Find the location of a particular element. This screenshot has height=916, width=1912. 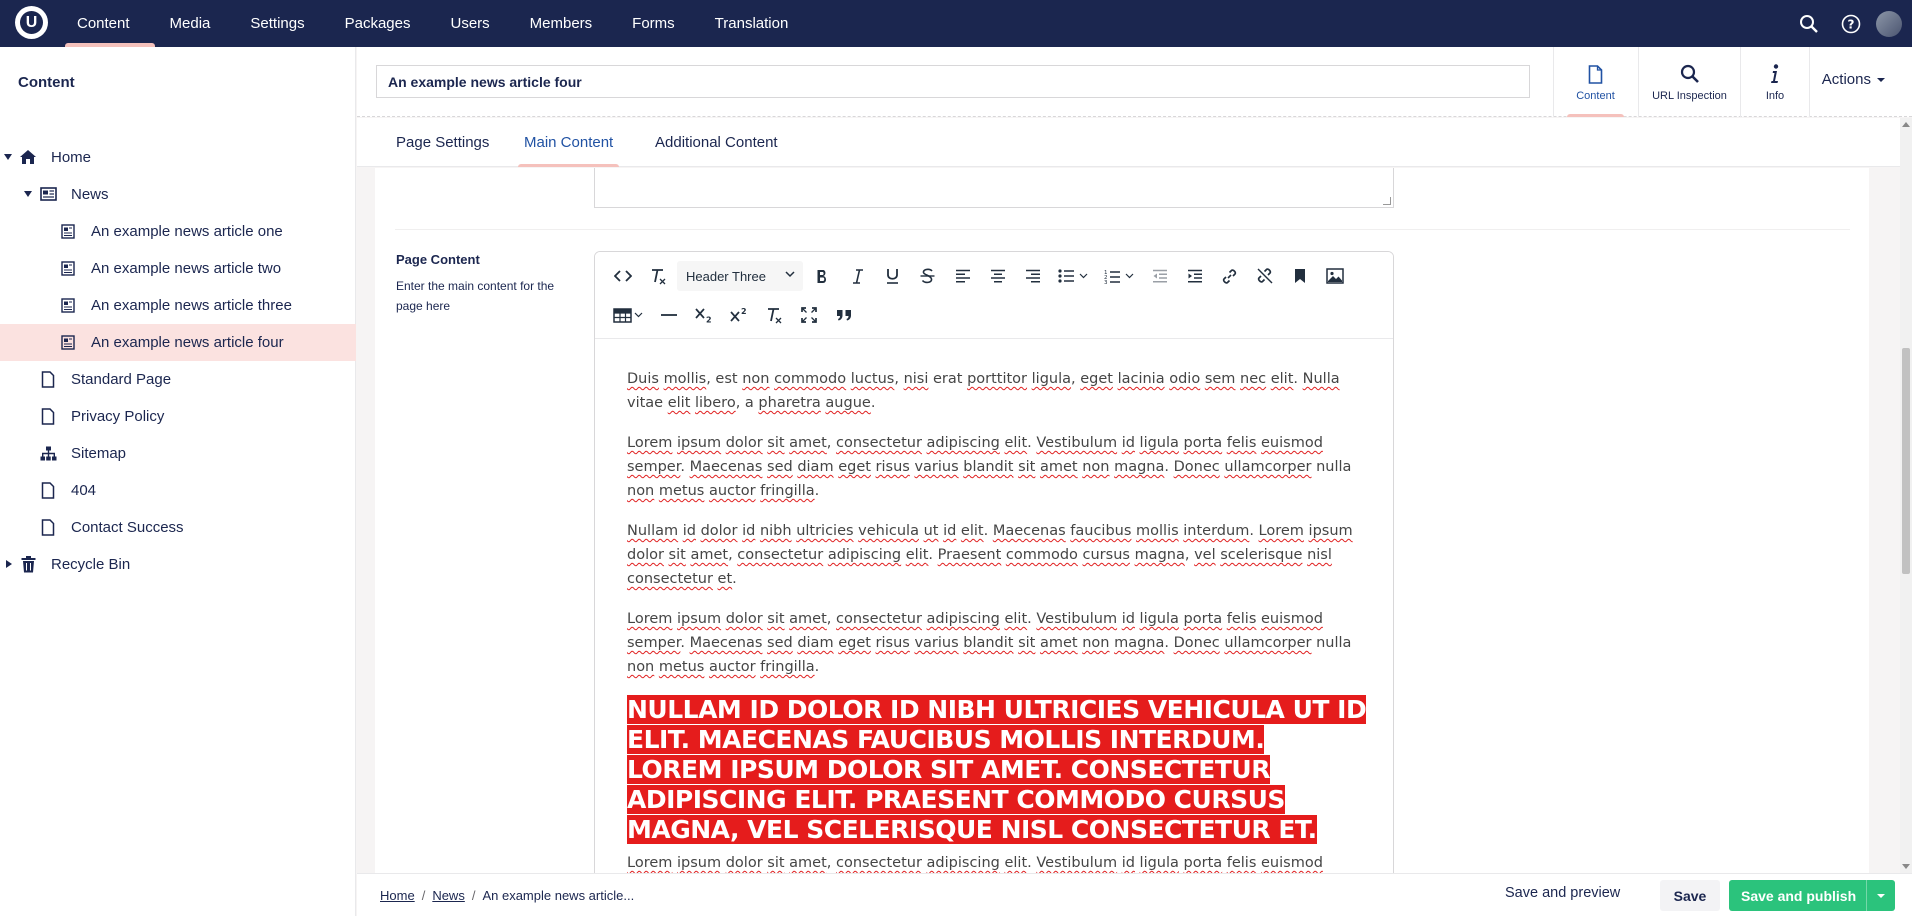

save-button: Save is located at coordinates (1690, 895).